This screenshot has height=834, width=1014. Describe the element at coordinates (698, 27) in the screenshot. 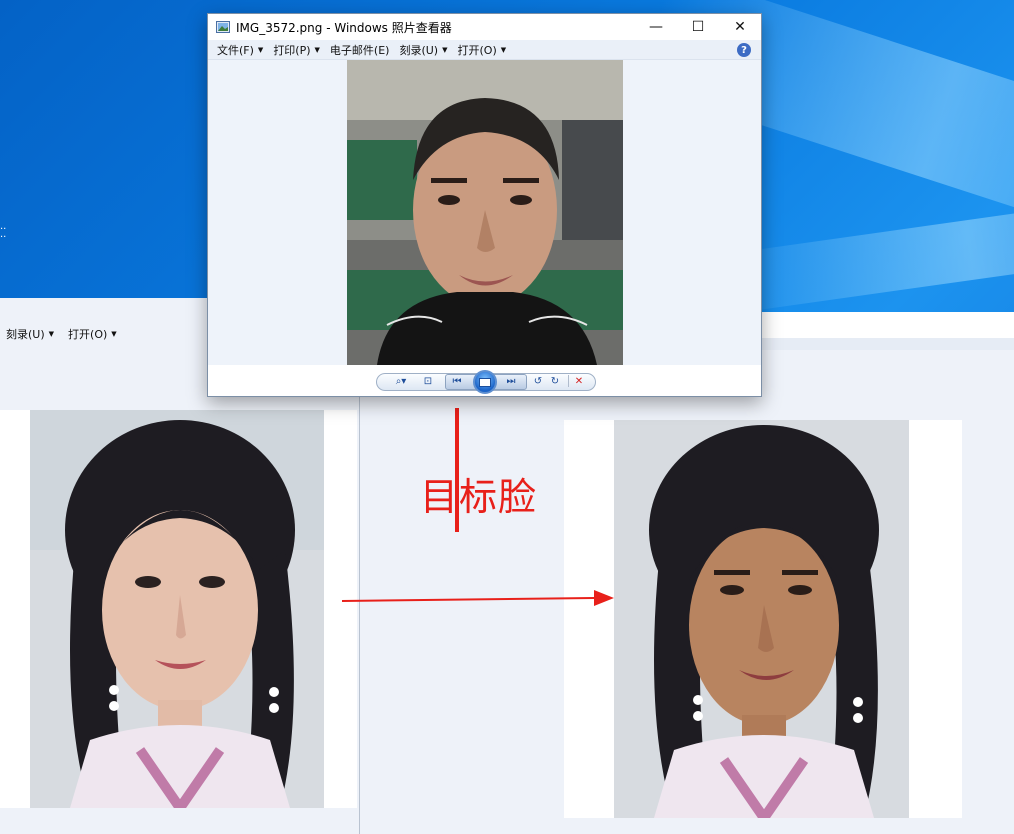

I see `maximize-icon: ☐` at that location.